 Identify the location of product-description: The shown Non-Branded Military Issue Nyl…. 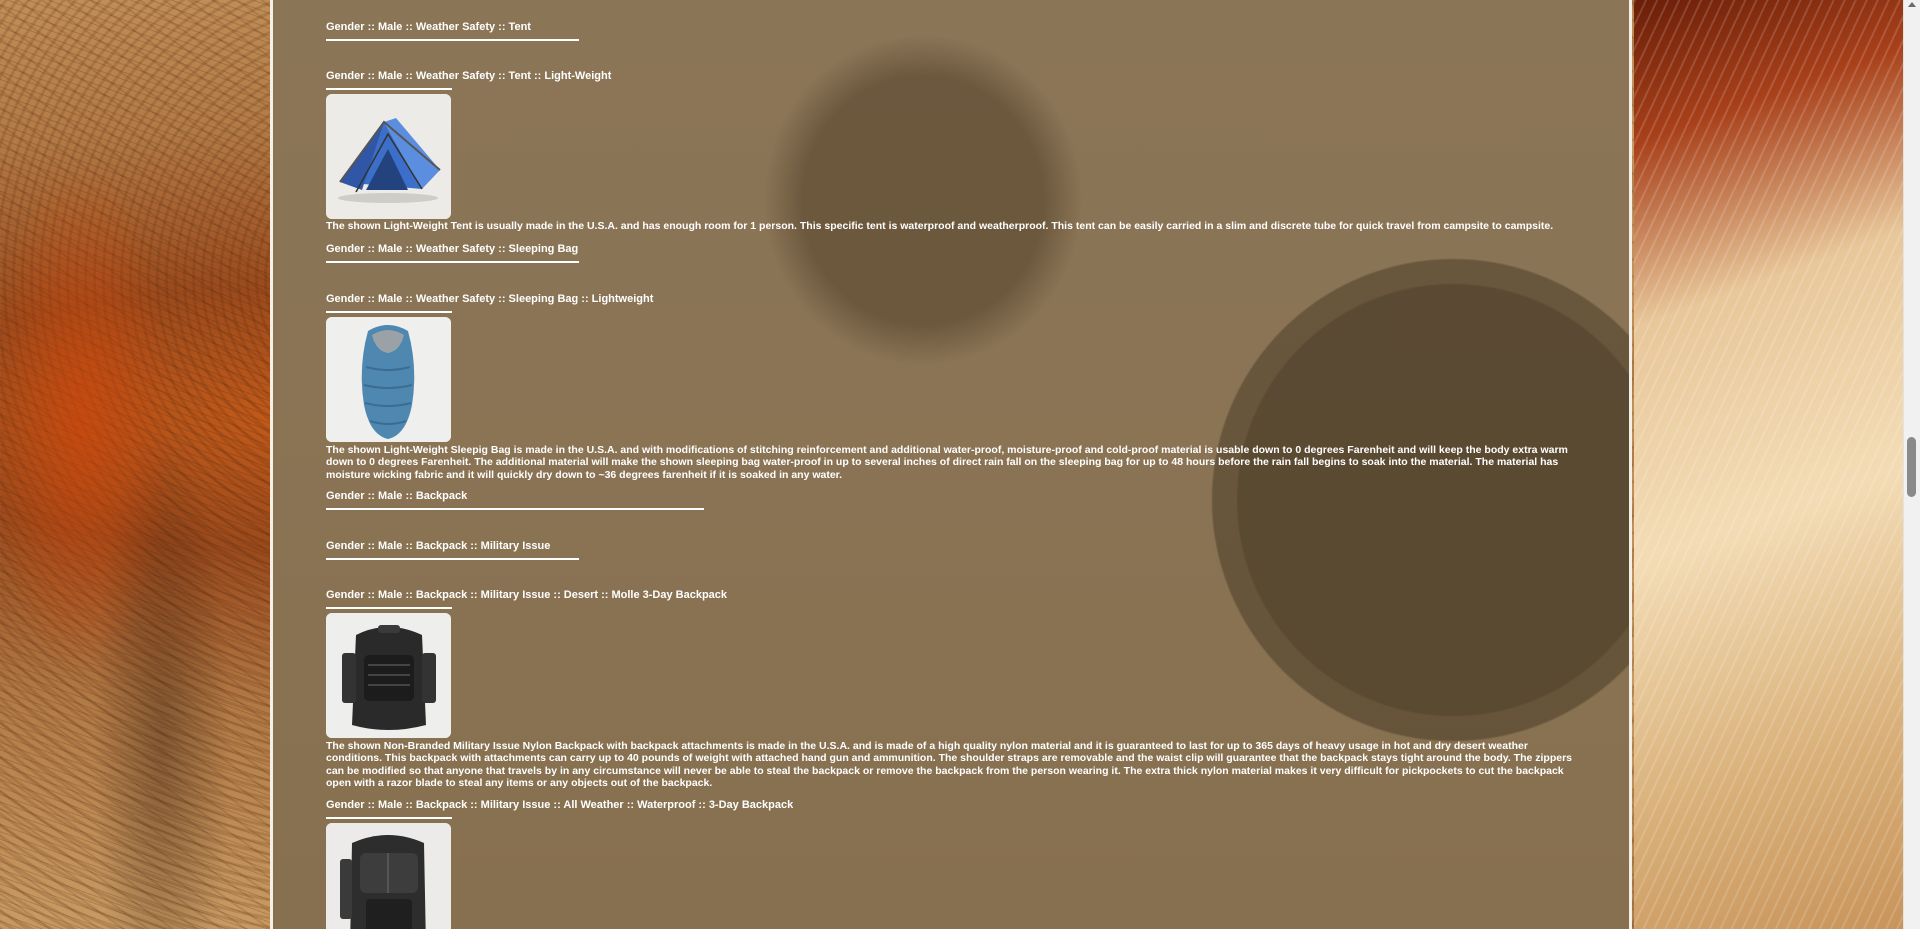
(949, 764).